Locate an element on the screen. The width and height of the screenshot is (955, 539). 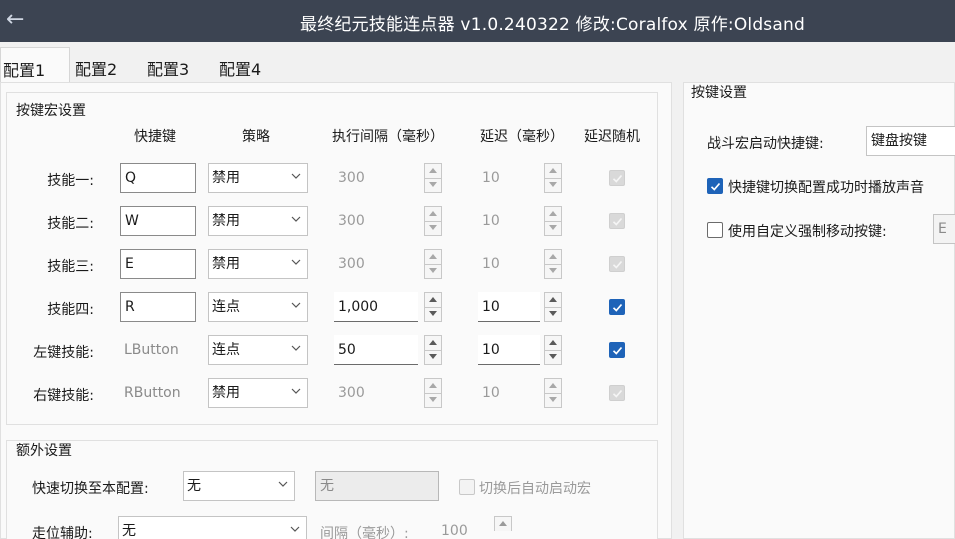
tab-config-2: 配置2 is located at coordinates (96, 65).